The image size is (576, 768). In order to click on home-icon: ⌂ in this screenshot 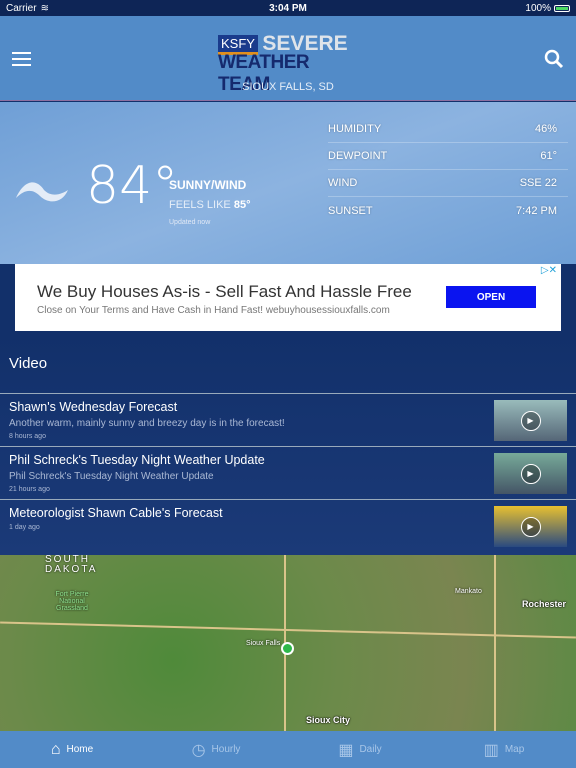, I will do `click(55, 749)`.